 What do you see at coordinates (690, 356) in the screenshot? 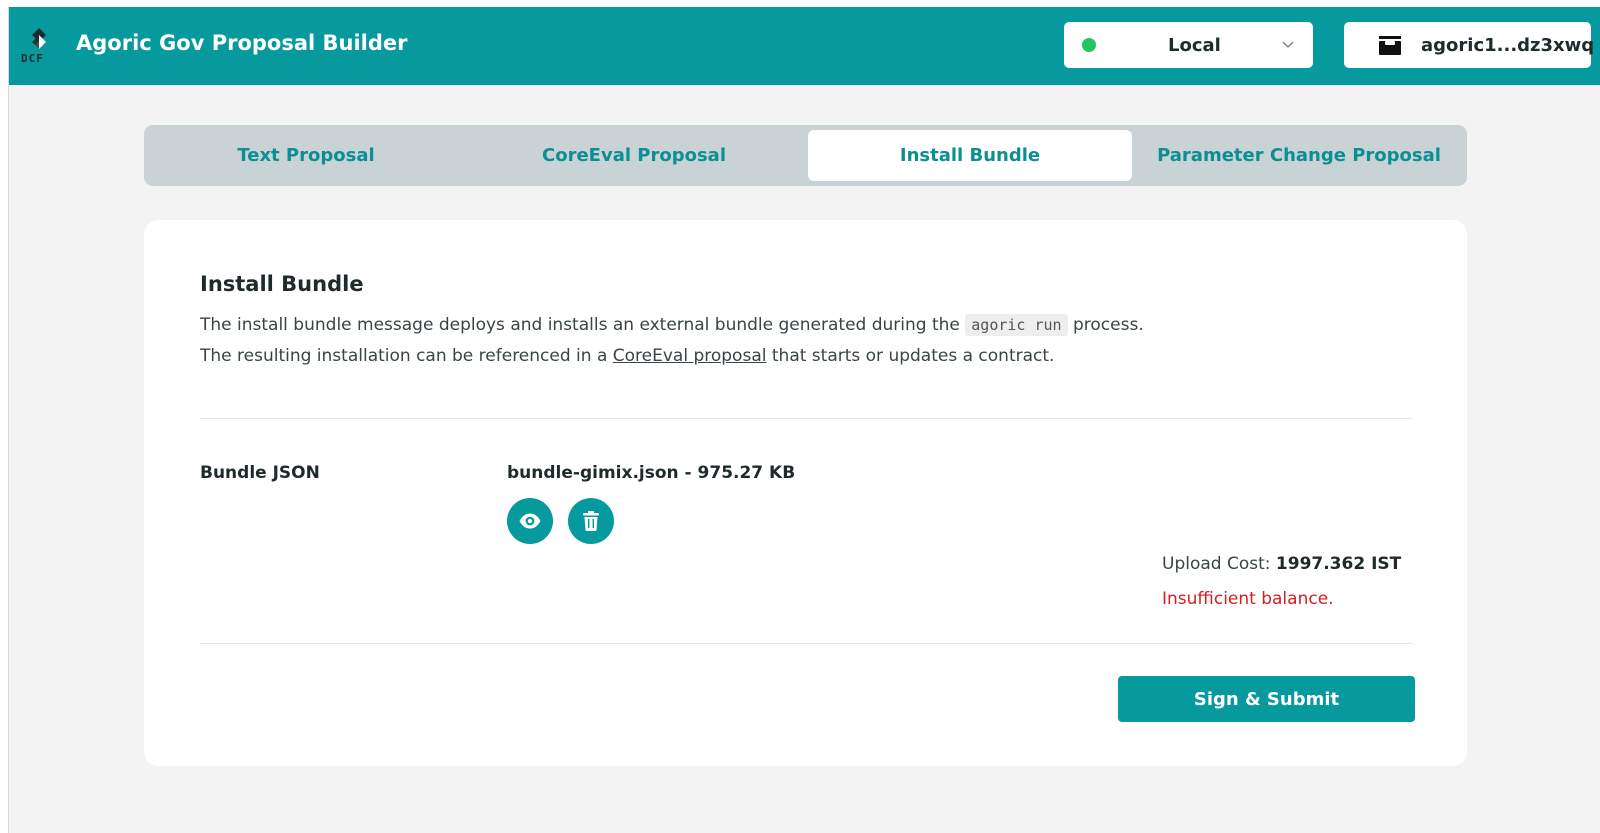
I see `coreeval-proposal-link: CoreEval proposal` at bounding box center [690, 356].